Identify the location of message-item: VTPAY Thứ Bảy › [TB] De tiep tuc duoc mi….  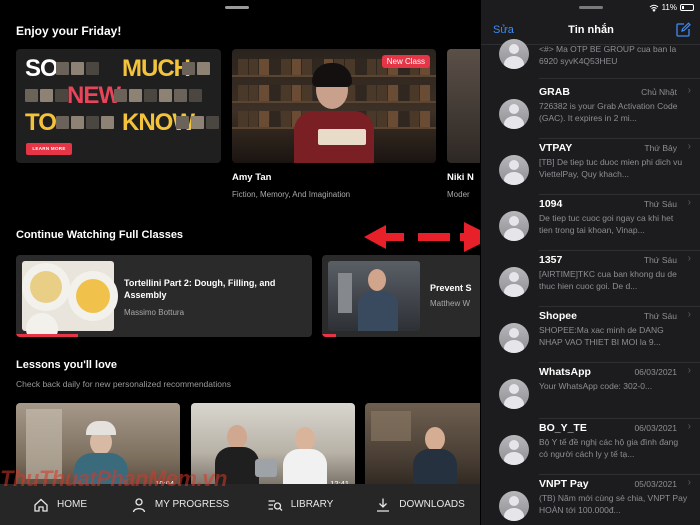
(590, 167).